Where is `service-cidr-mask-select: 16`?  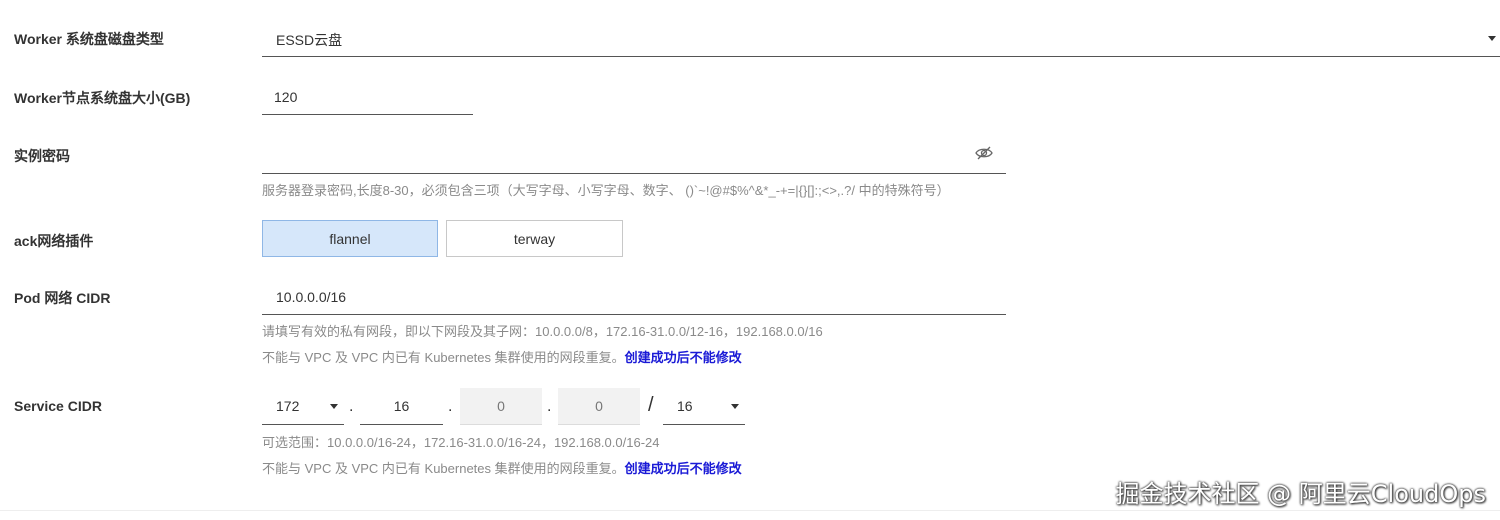
service-cidr-mask-select: 16 is located at coordinates (704, 406).